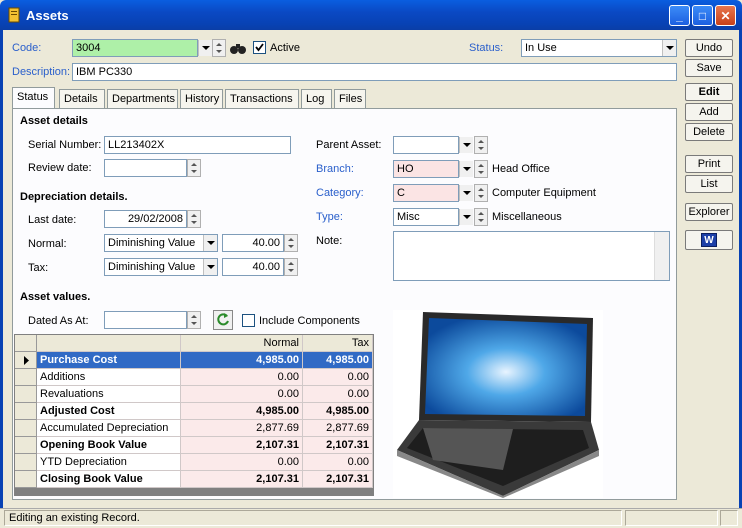 This screenshot has height=528, width=742. What do you see at coordinates (709, 240) in the screenshot?
I see `word-button: W` at bounding box center [709, 240].